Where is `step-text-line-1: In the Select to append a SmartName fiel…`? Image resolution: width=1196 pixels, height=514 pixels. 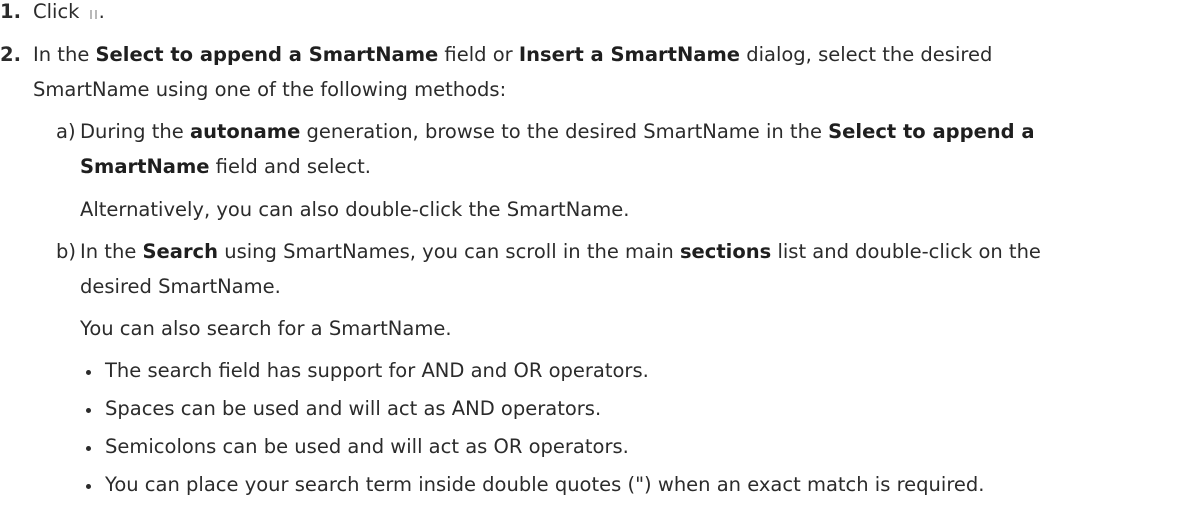 step-text-line-1: In the Select to append a SmartName fiel… is located at coordinates (512, 55).